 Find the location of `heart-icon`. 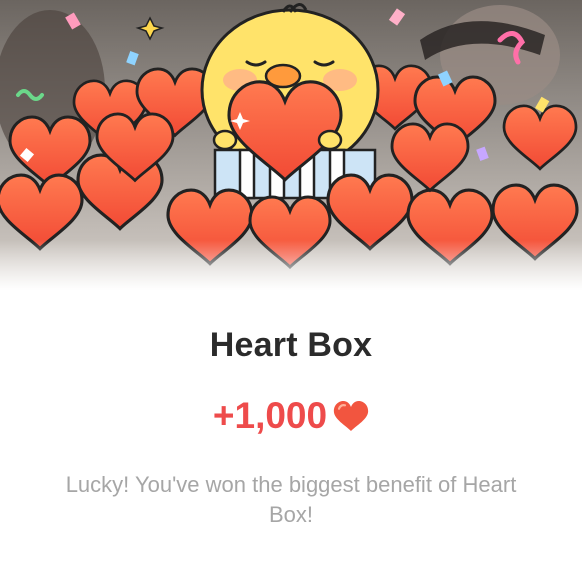

heart-icon is located at coordinates (351, 416).